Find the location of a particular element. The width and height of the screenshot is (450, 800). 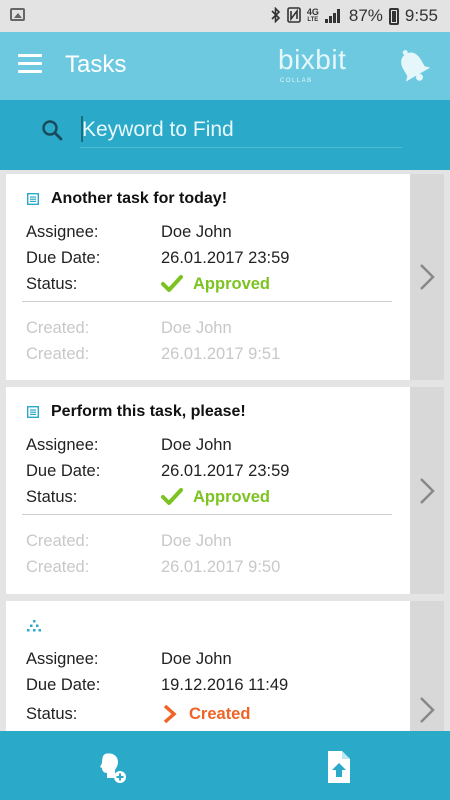

page-title: Tasks is located at coordinates (96, 64).